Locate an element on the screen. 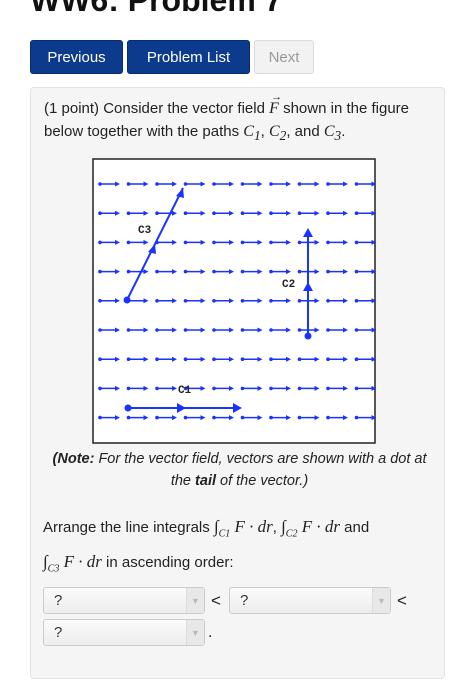  vector-F: F is located at coordinates (275, 103).